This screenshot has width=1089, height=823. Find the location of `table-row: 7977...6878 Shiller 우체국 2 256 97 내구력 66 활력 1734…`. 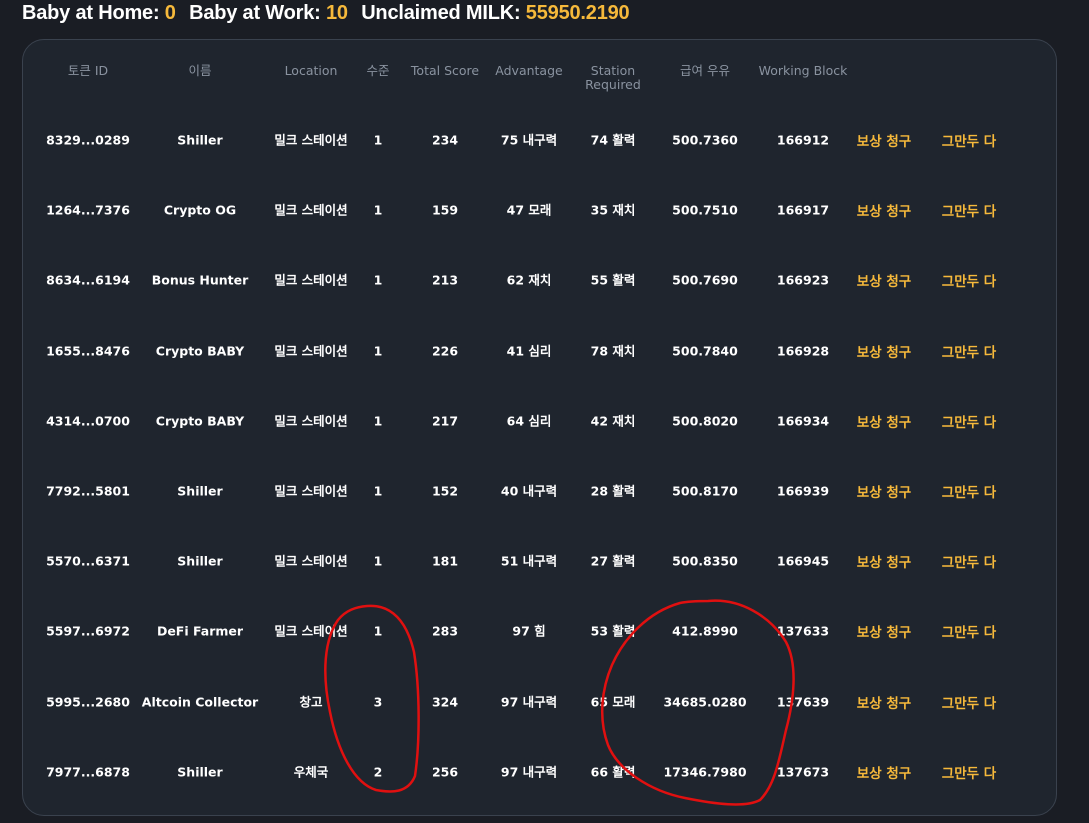

table-row: 7977...6878 Shiller 우체국 2 256 97 내구력 66 활력 1734… is located at coordinates (539, 772).